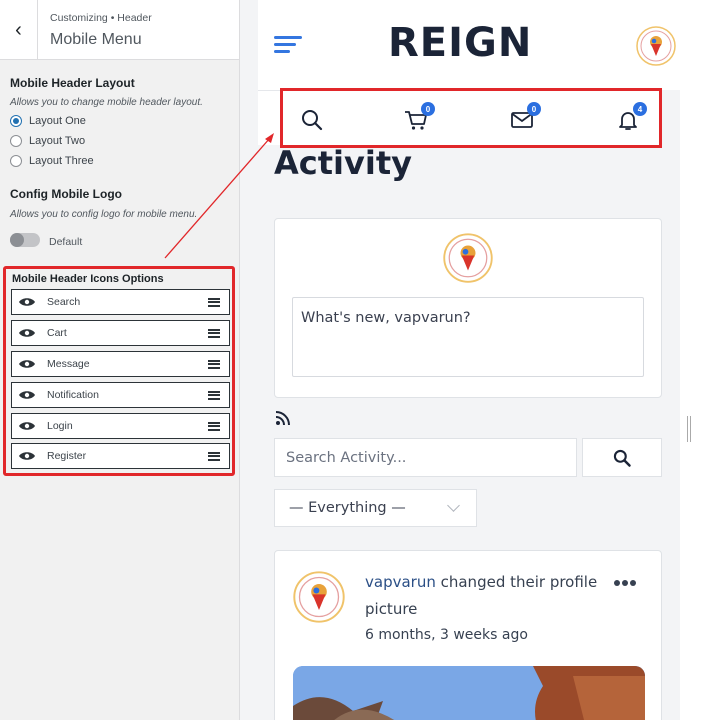  I want to click on icon-option-notification: Notification, so click(120, 395).